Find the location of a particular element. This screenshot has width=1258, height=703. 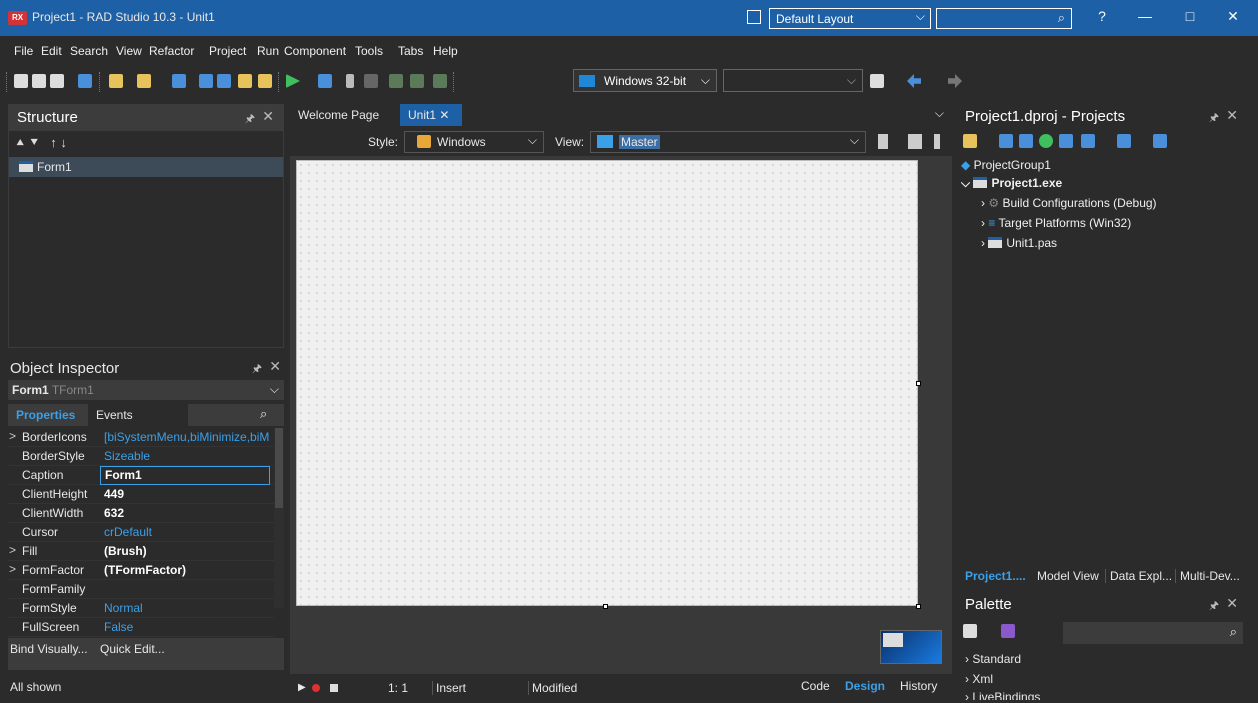

tabs-dropdown-icon: ⌵ is located at coordinates (939, 113).